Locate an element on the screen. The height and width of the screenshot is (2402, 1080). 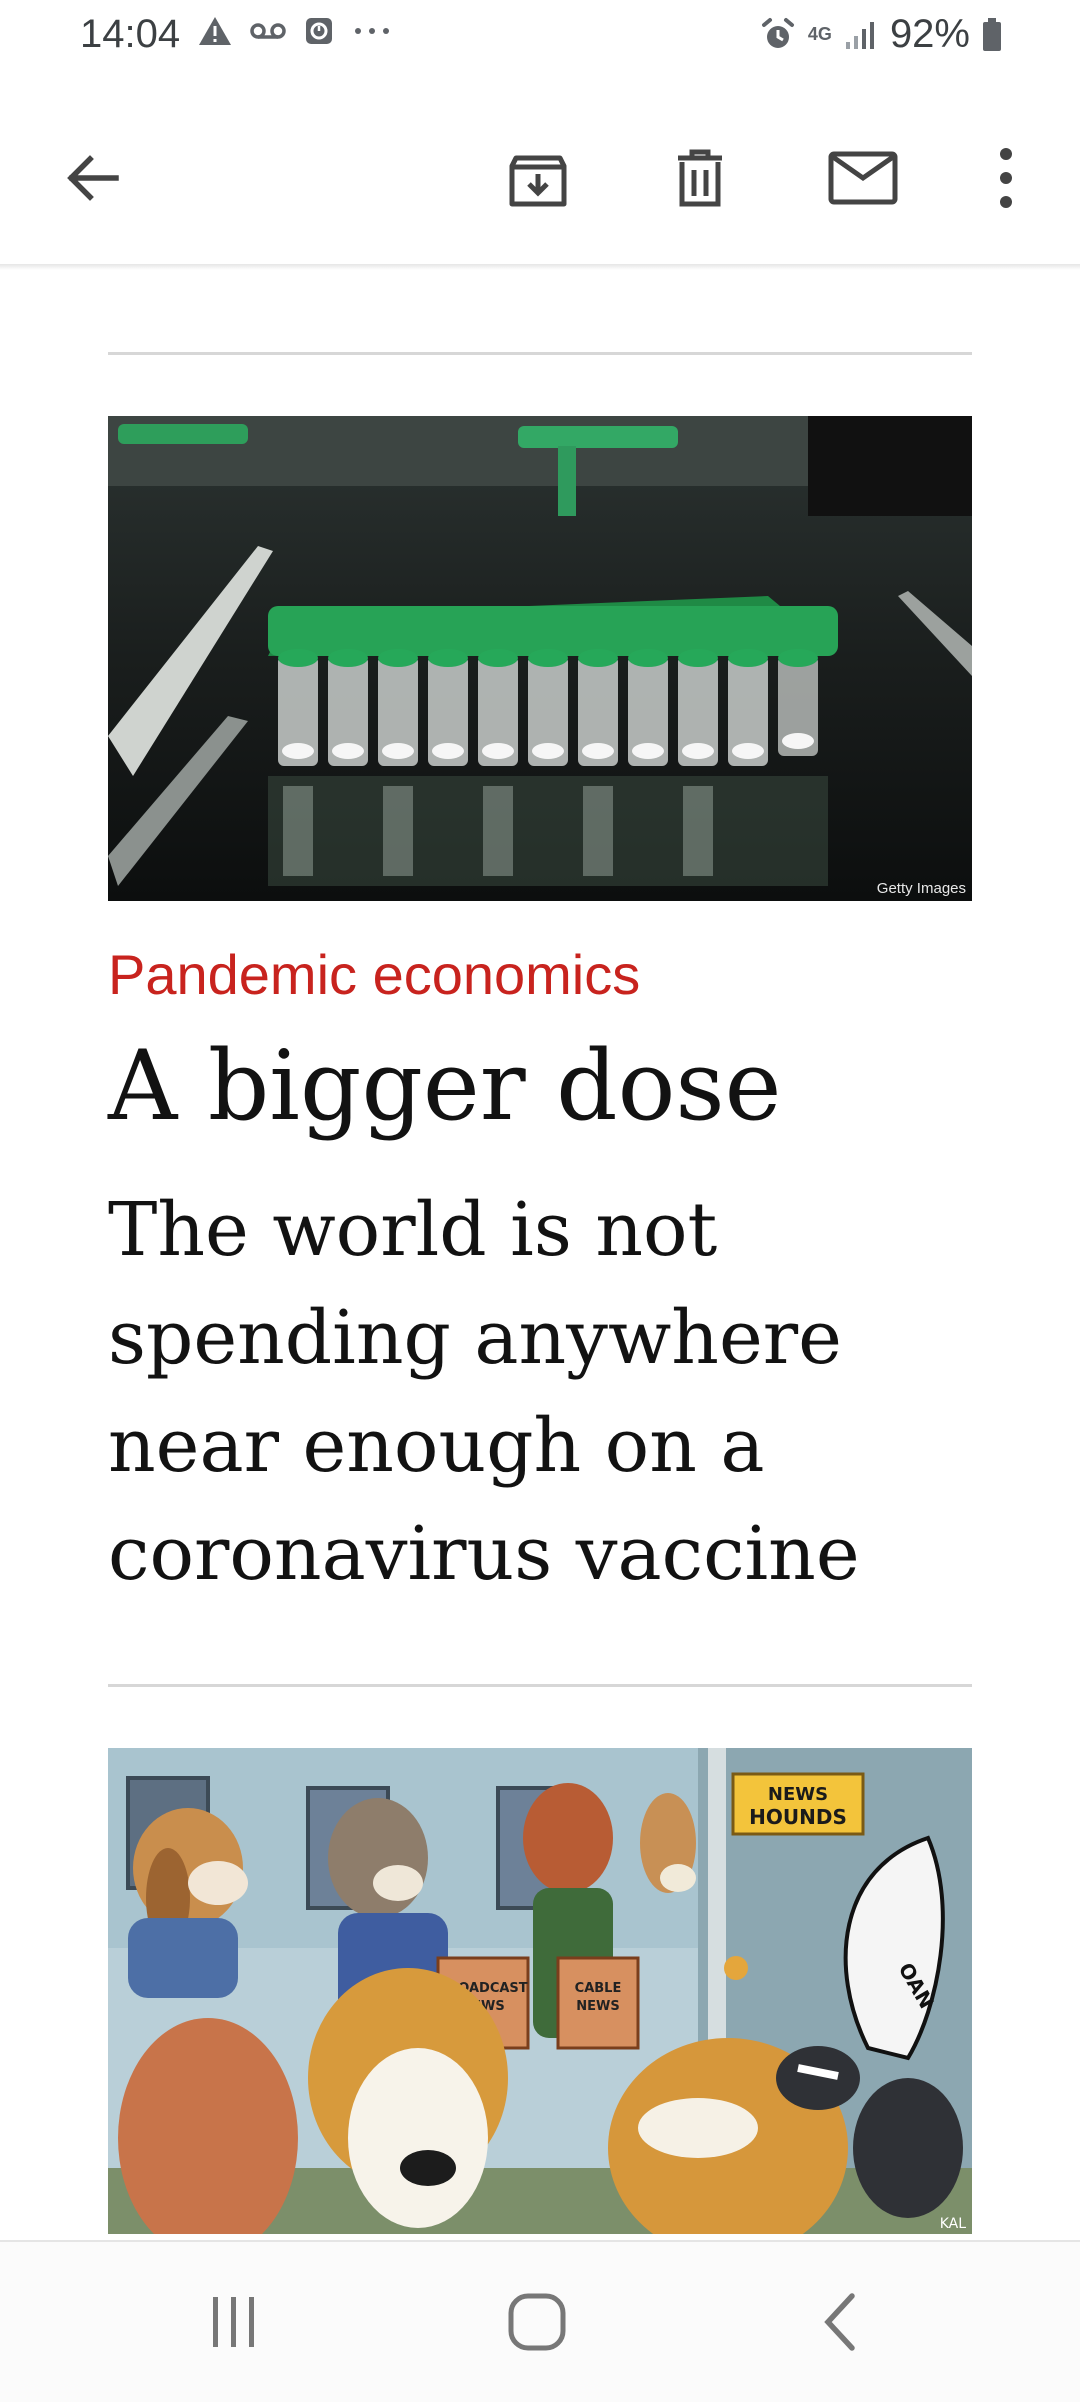
delete-button is located at coordinates (700, 178).